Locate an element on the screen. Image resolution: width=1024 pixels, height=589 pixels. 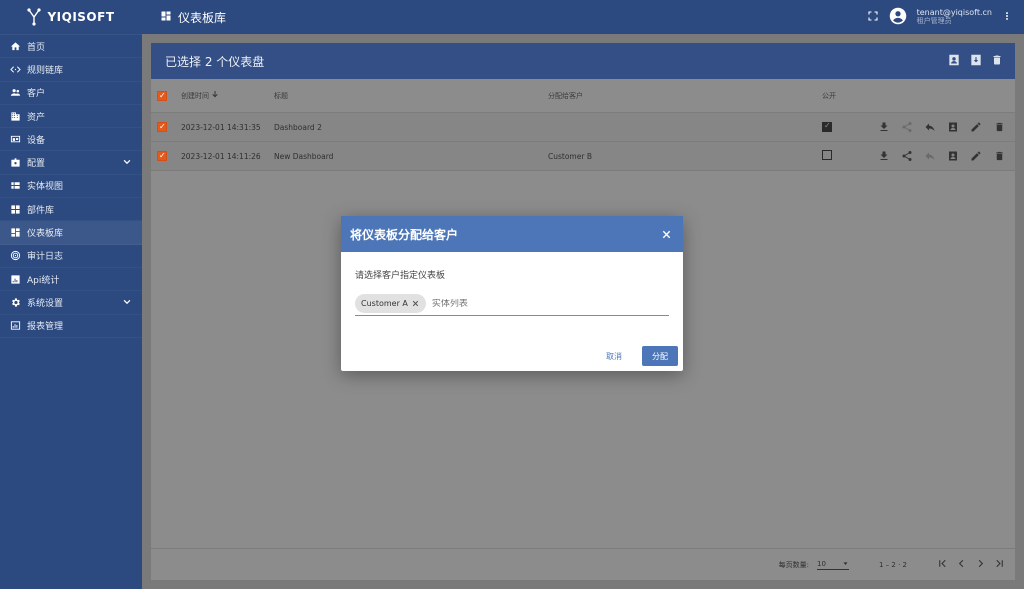
sidebar-item-label: 设备 is located at coordinates (36, 140).